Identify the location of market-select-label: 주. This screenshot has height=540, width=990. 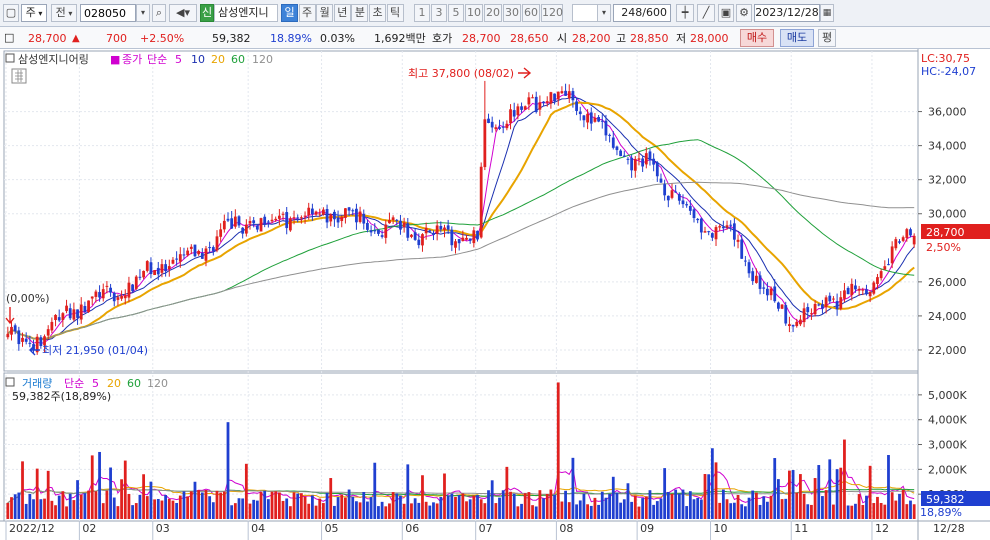
(30, 12).